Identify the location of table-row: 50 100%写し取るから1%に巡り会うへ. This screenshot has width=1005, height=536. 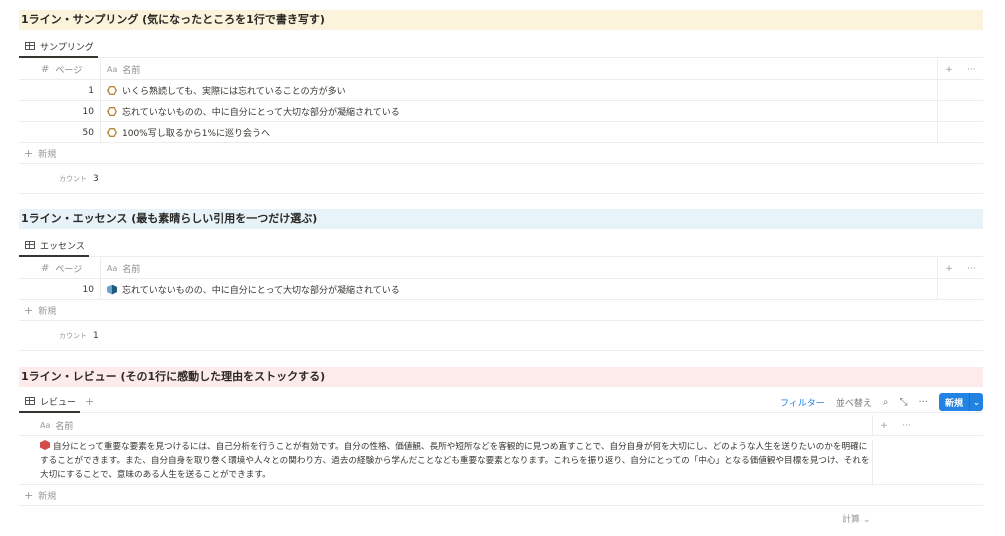
(501, 132).